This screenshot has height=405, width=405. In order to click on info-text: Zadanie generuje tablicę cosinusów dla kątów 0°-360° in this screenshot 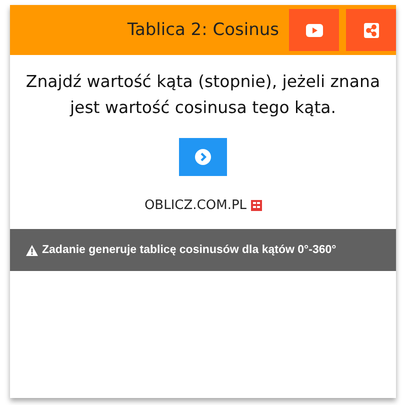, I will do `click(189, 250)`.